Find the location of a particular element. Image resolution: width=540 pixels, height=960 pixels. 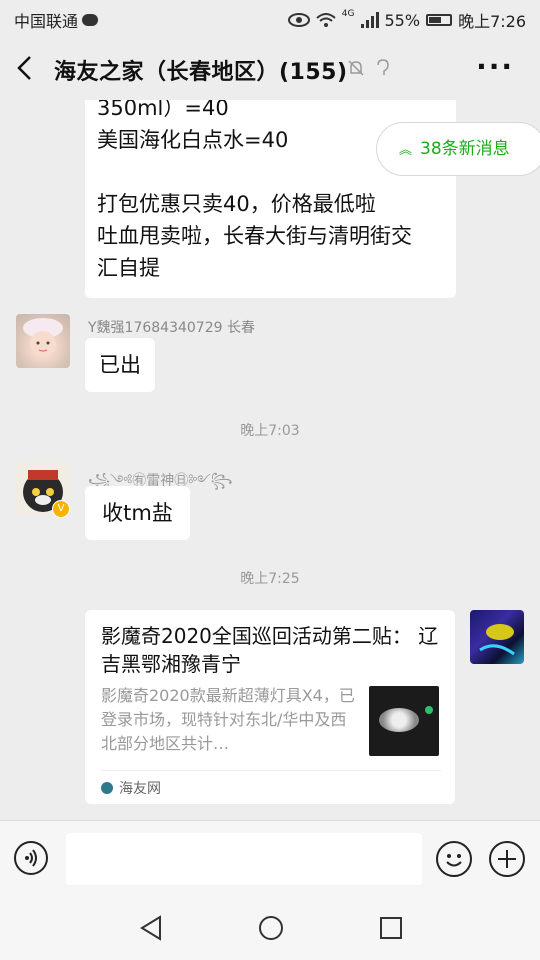

smiley-icon is located at coordinates (454, 860).